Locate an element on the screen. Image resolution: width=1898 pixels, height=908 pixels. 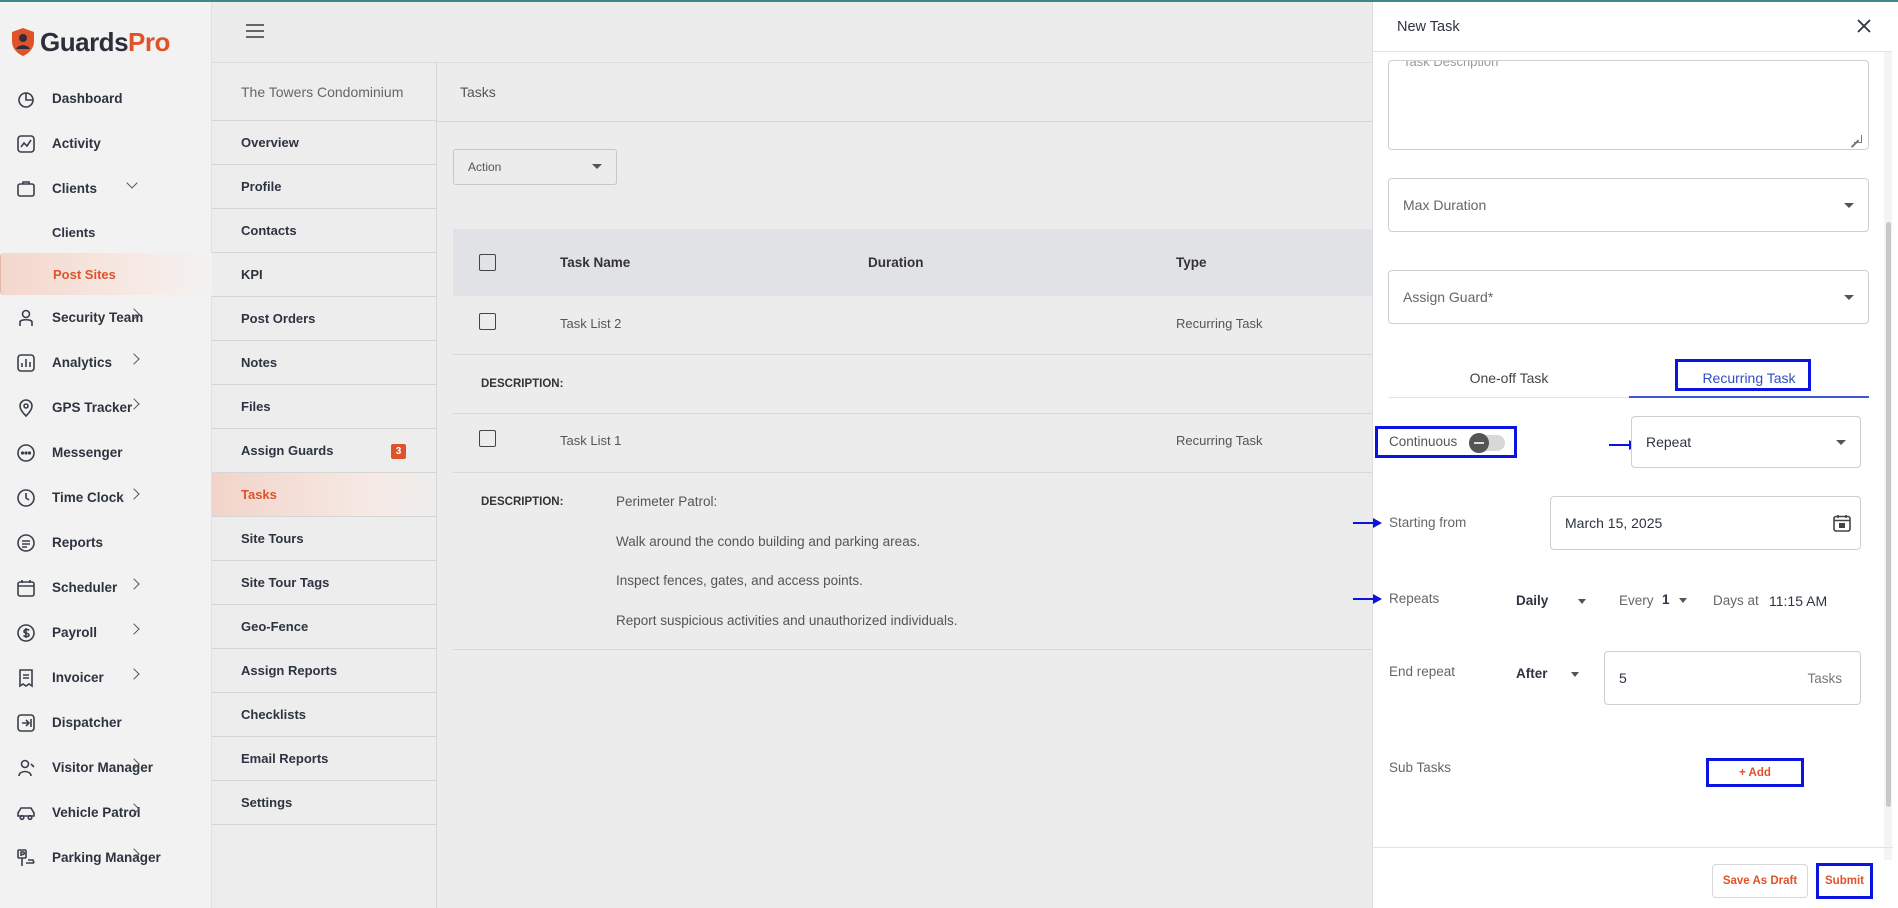
sidebar-item-dispatcher: Dispatcher is located at coordinates (106, 722).